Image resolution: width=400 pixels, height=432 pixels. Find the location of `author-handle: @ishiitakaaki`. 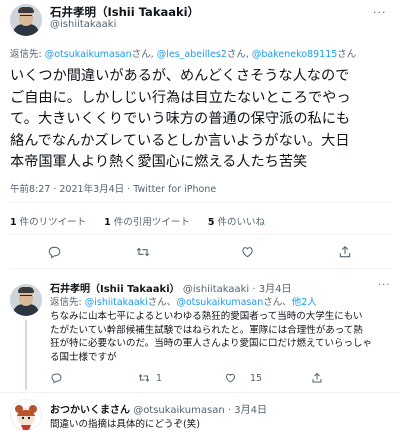

author-handle: @ishiitakaaki is located at coordinates (83, 24).